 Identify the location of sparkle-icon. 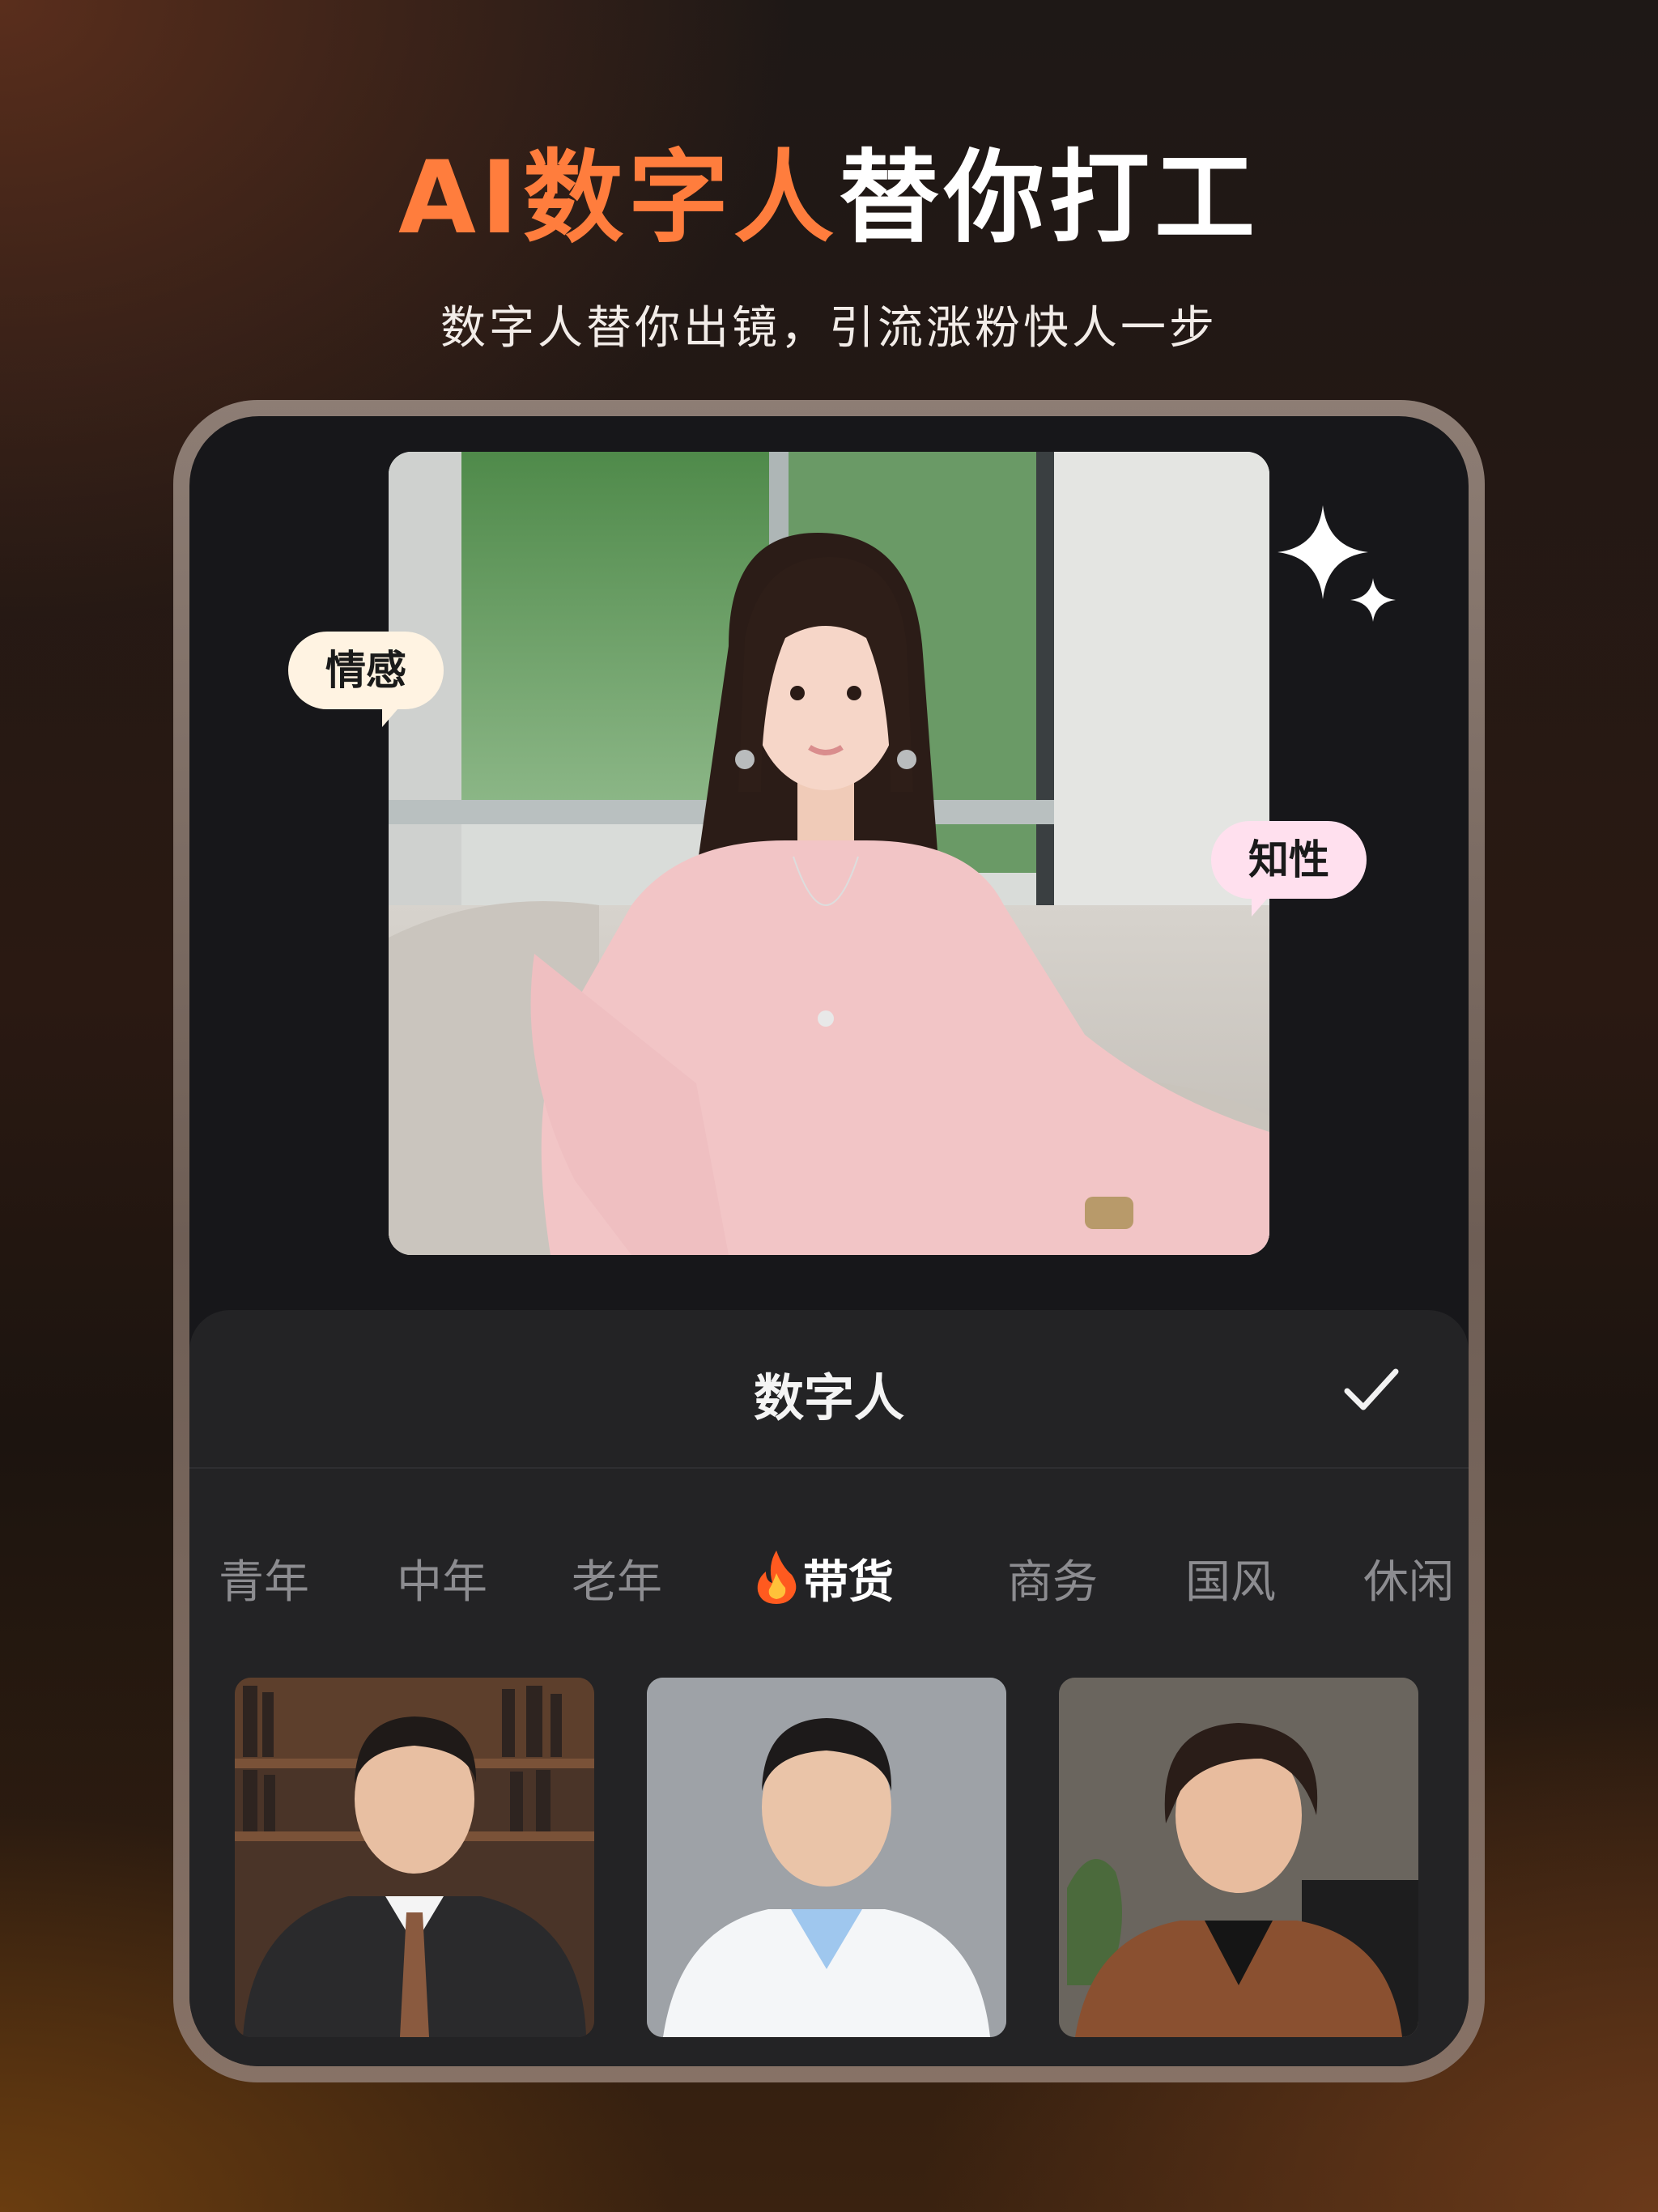
(1337, 564).